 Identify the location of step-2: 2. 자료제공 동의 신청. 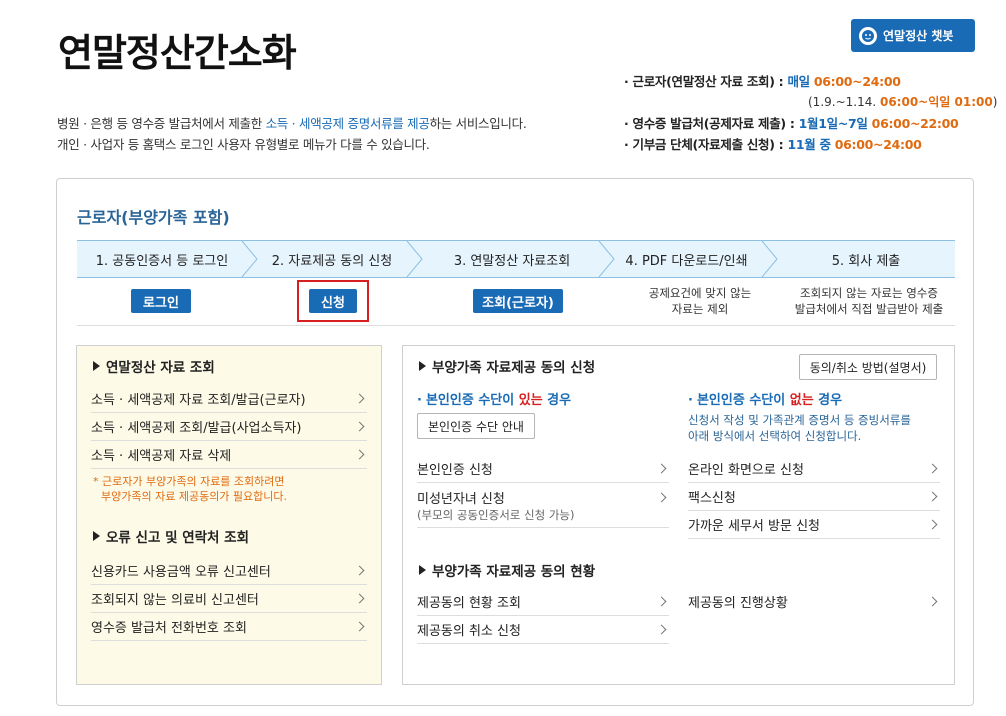
(332, 261).